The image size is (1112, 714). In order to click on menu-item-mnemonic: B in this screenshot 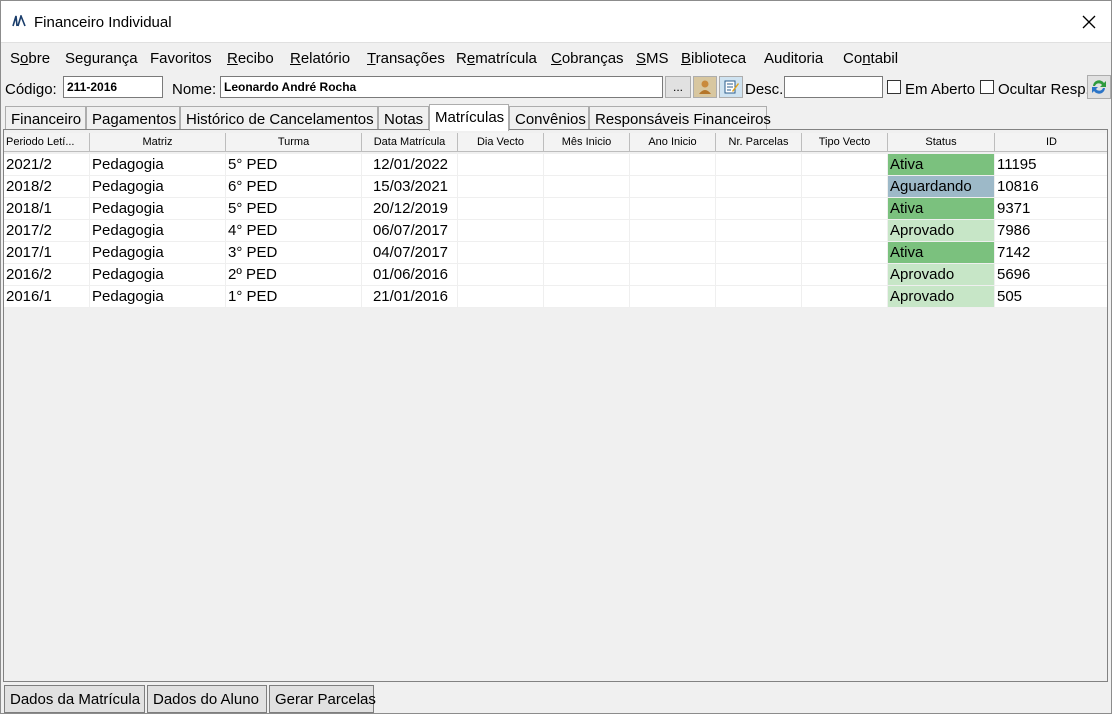, I will do `click(686, 58)`.